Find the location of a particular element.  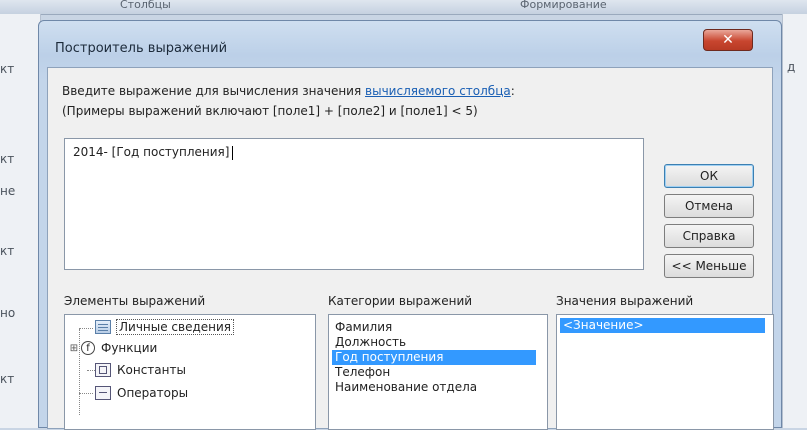

tree-item-constants: Константы is located at coordinates (140, 370).